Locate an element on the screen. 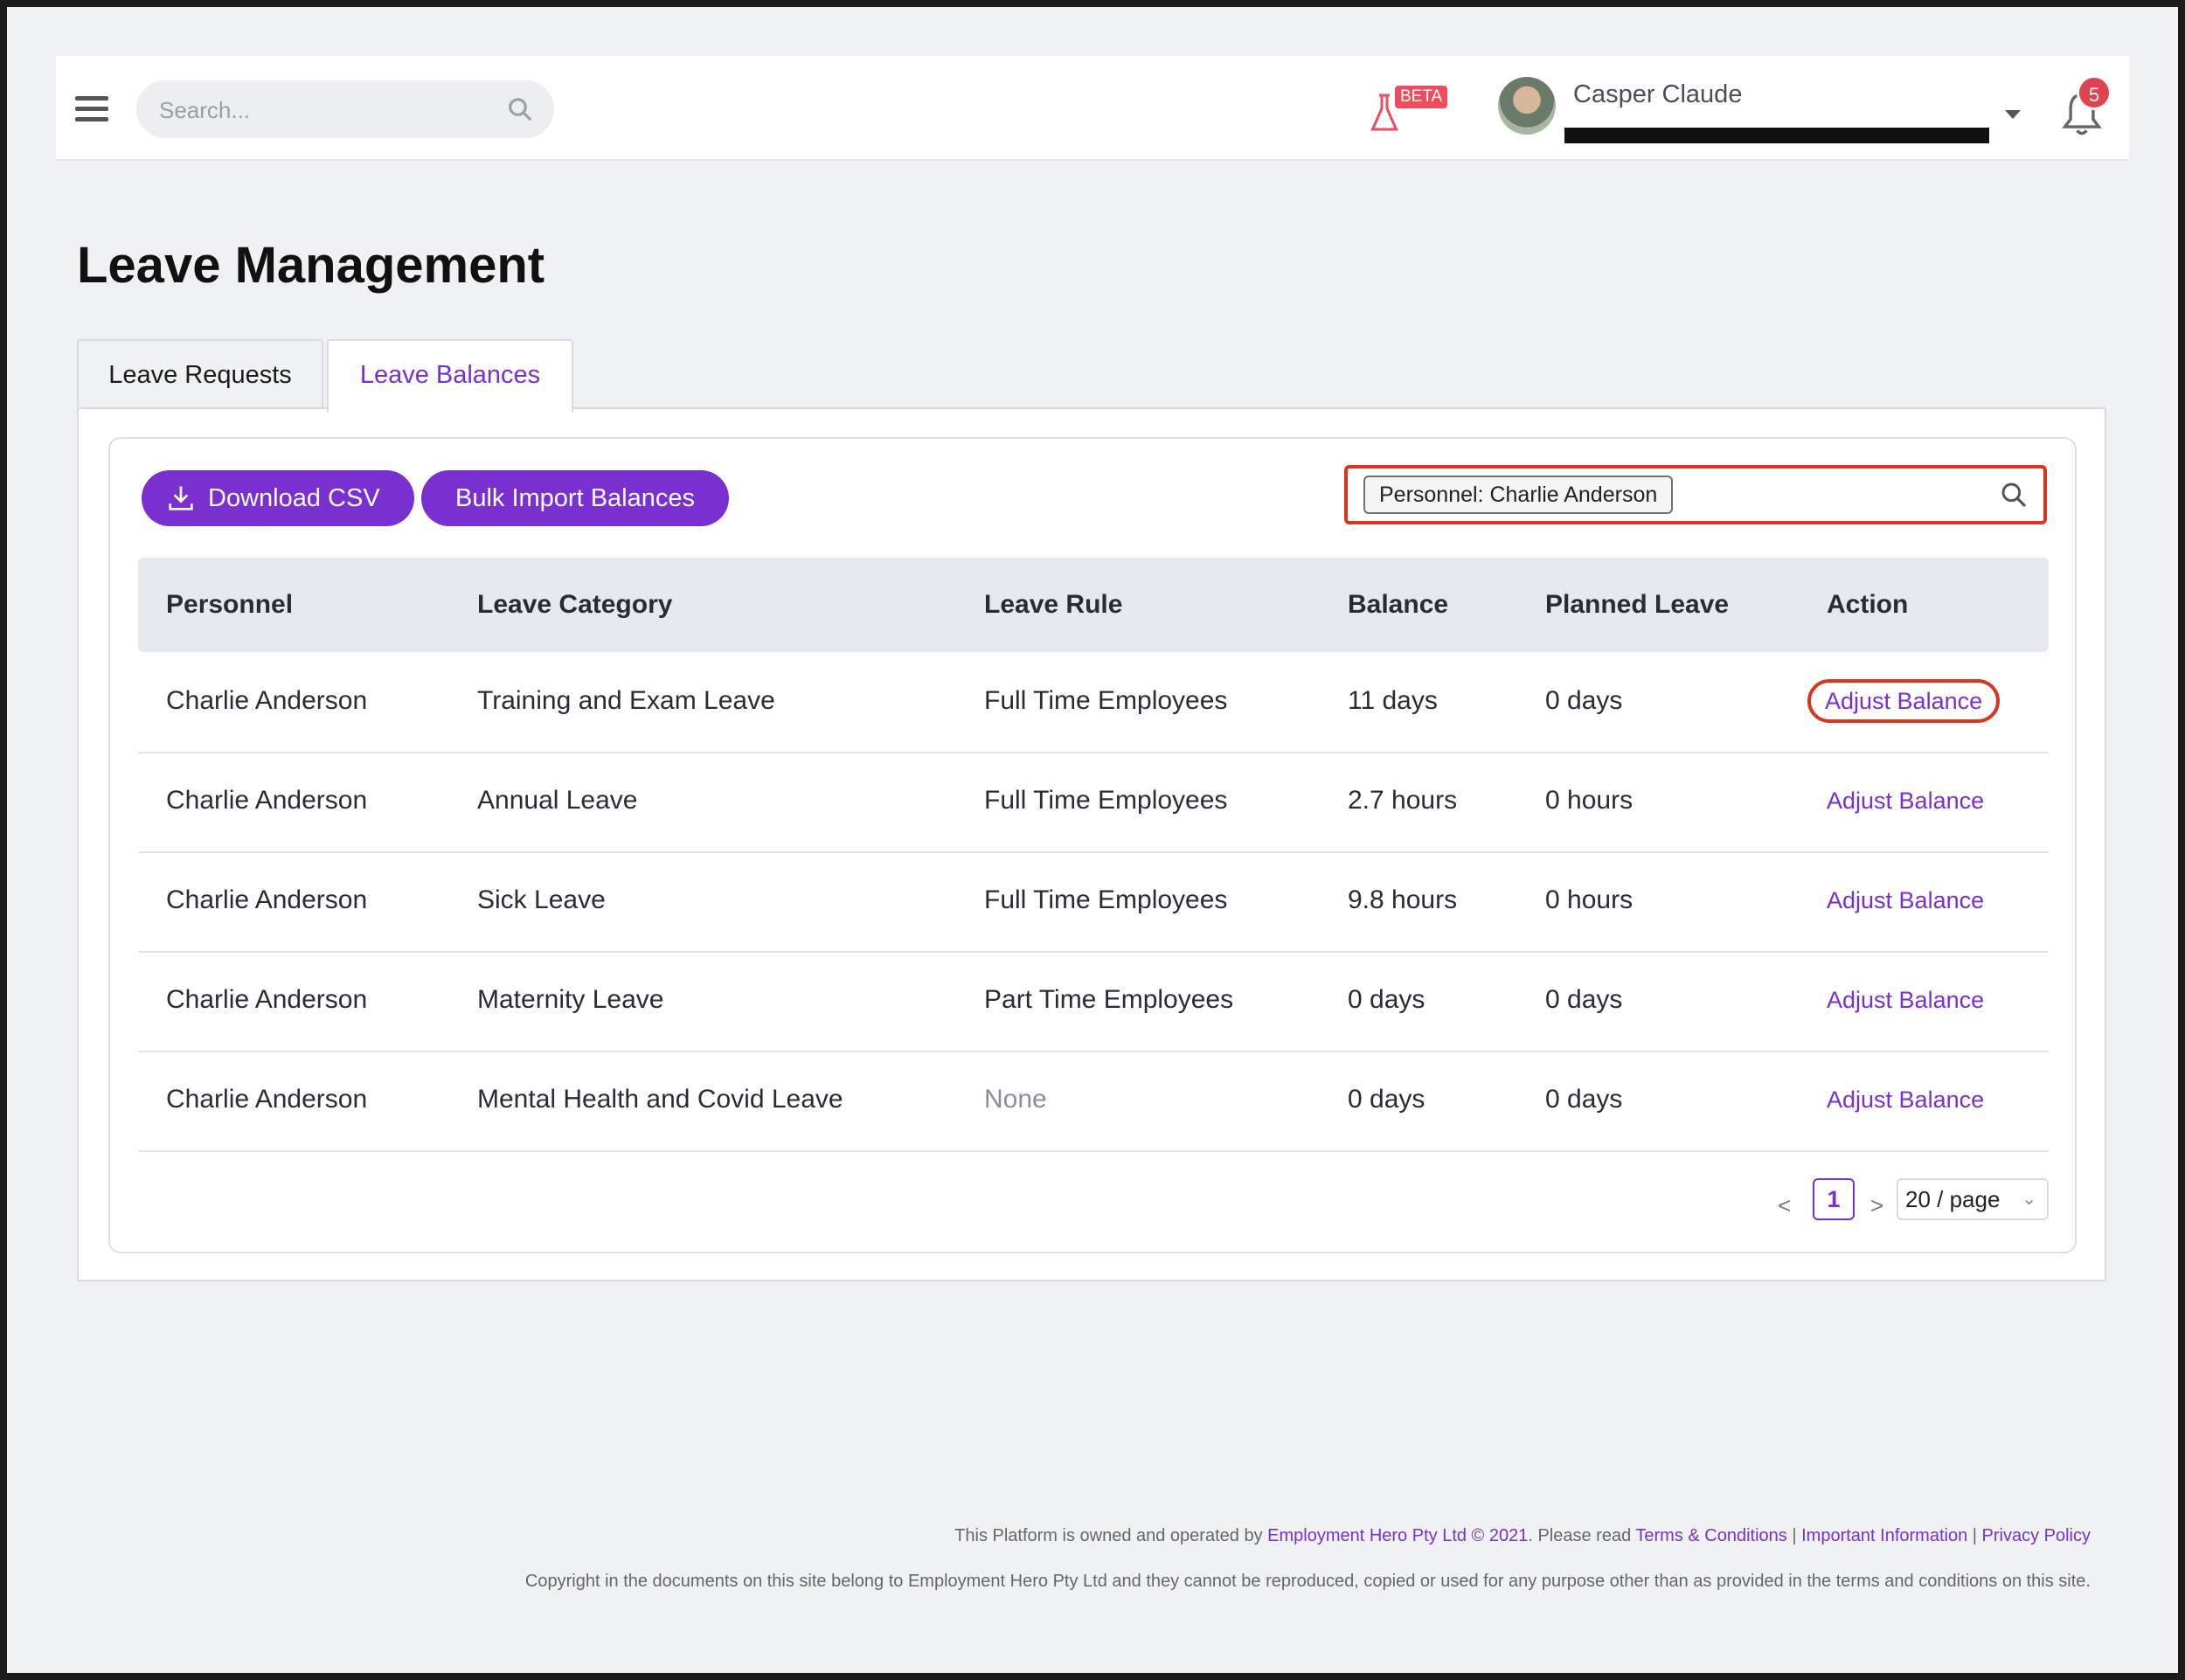 This screenshot has width=2185, height=1680. privacy-policy-link: Privacy Policy is located at coordinates (2037, 1535).